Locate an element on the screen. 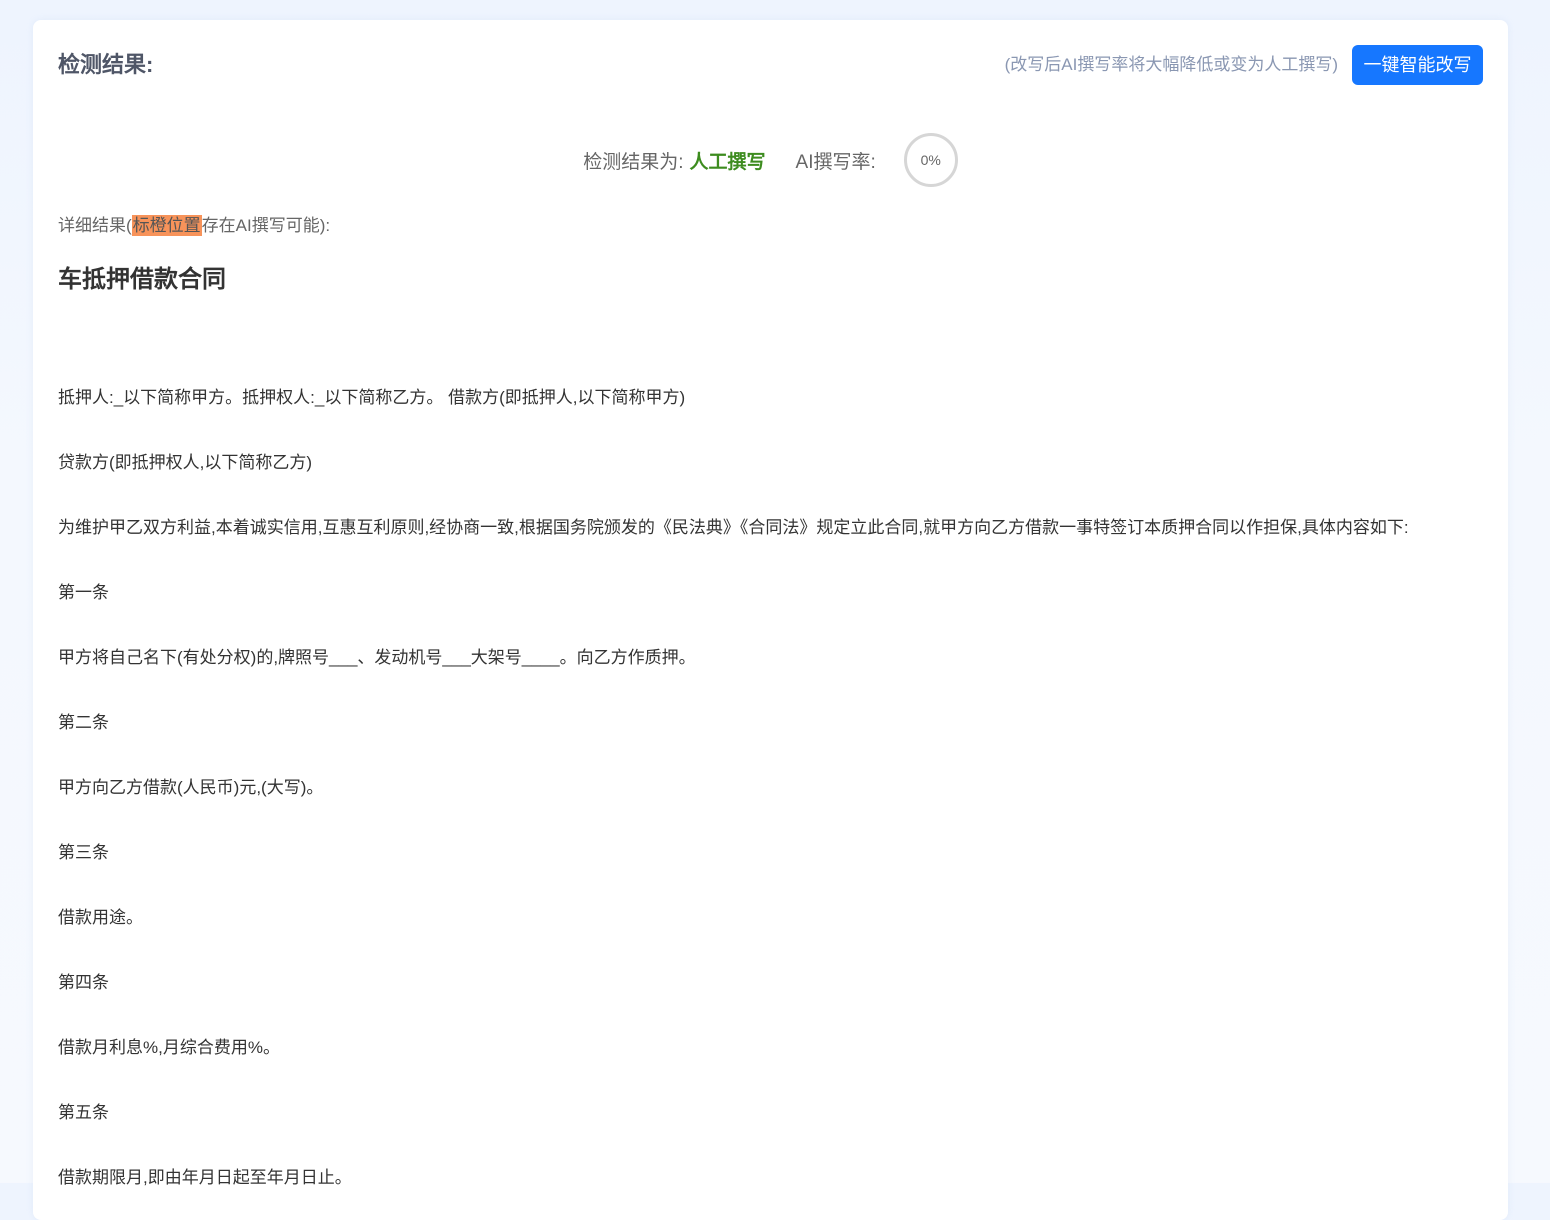 This screenshot has height=1220, width=1550. ai-rate-ring: 0% is located at coordinates (930, 160).